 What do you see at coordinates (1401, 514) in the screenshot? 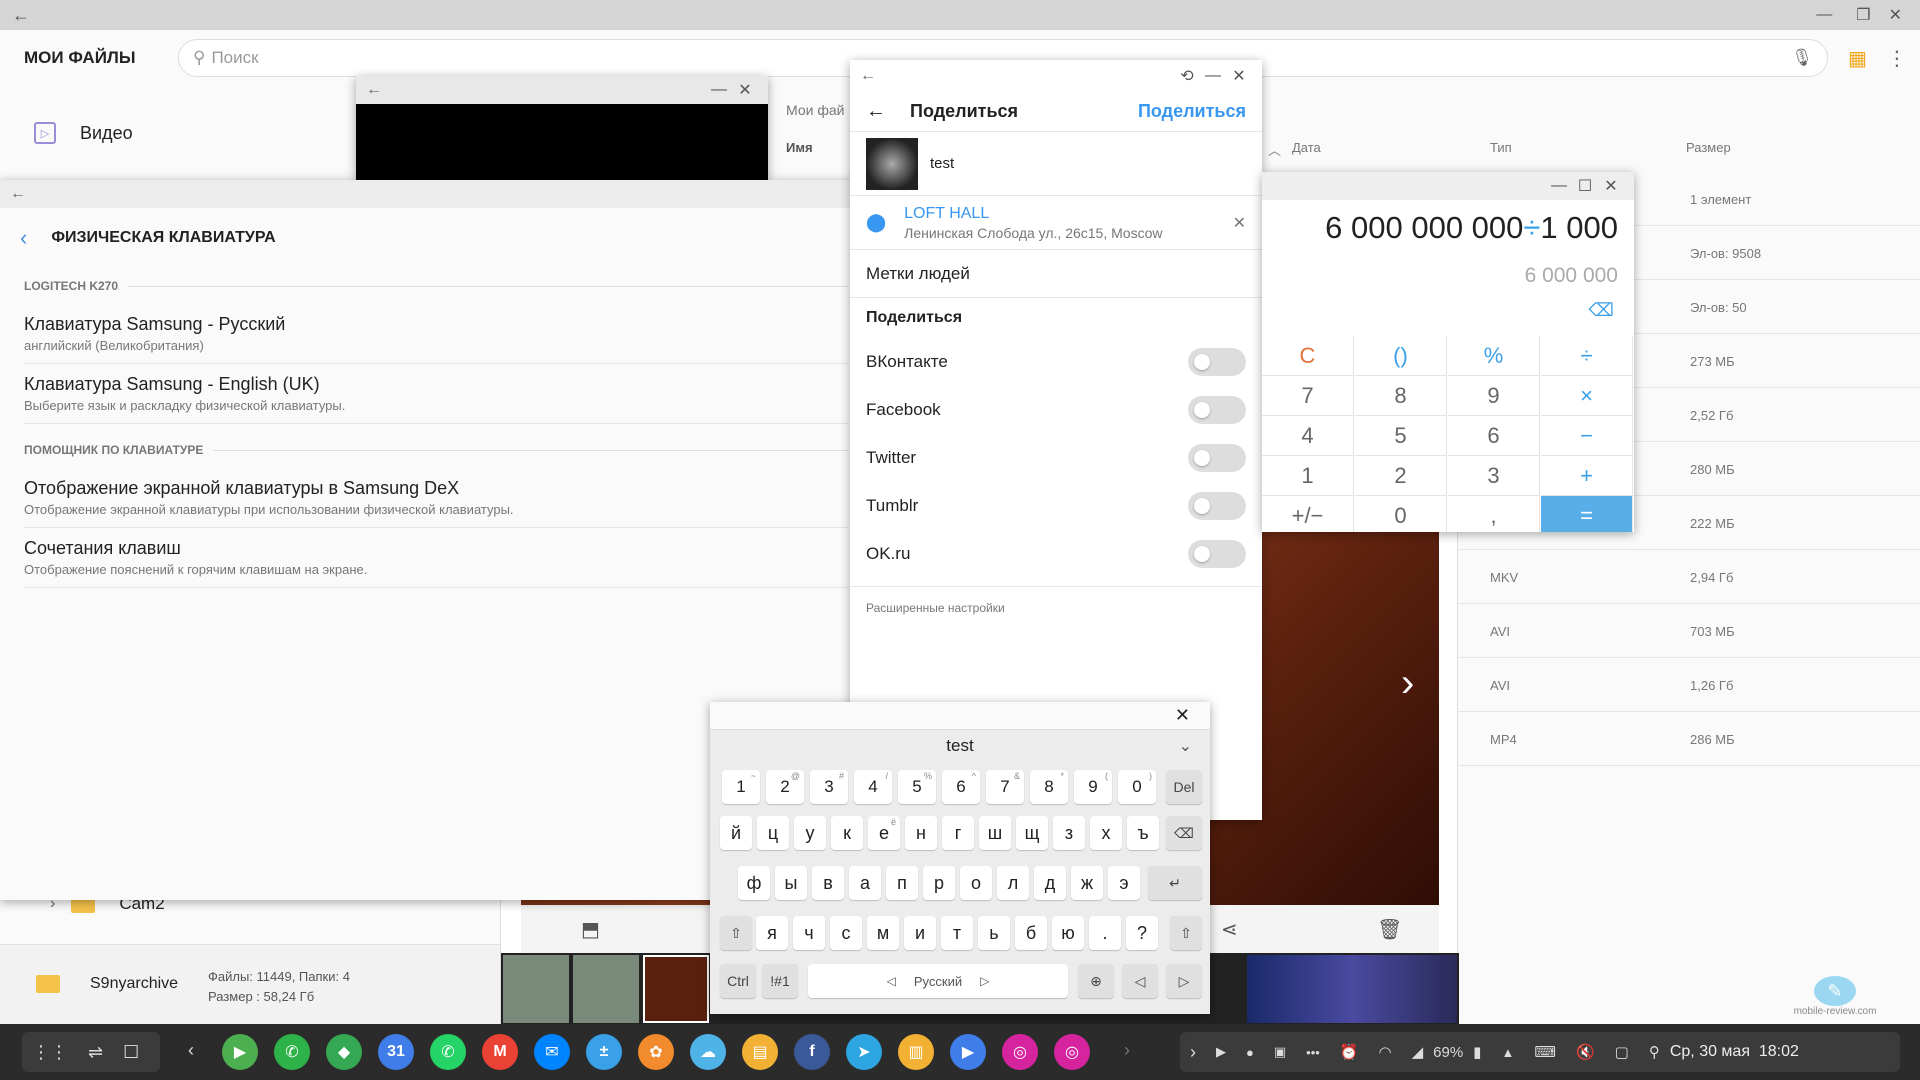
I see `calculator-key: 0` at bounding box center [1401, 514].